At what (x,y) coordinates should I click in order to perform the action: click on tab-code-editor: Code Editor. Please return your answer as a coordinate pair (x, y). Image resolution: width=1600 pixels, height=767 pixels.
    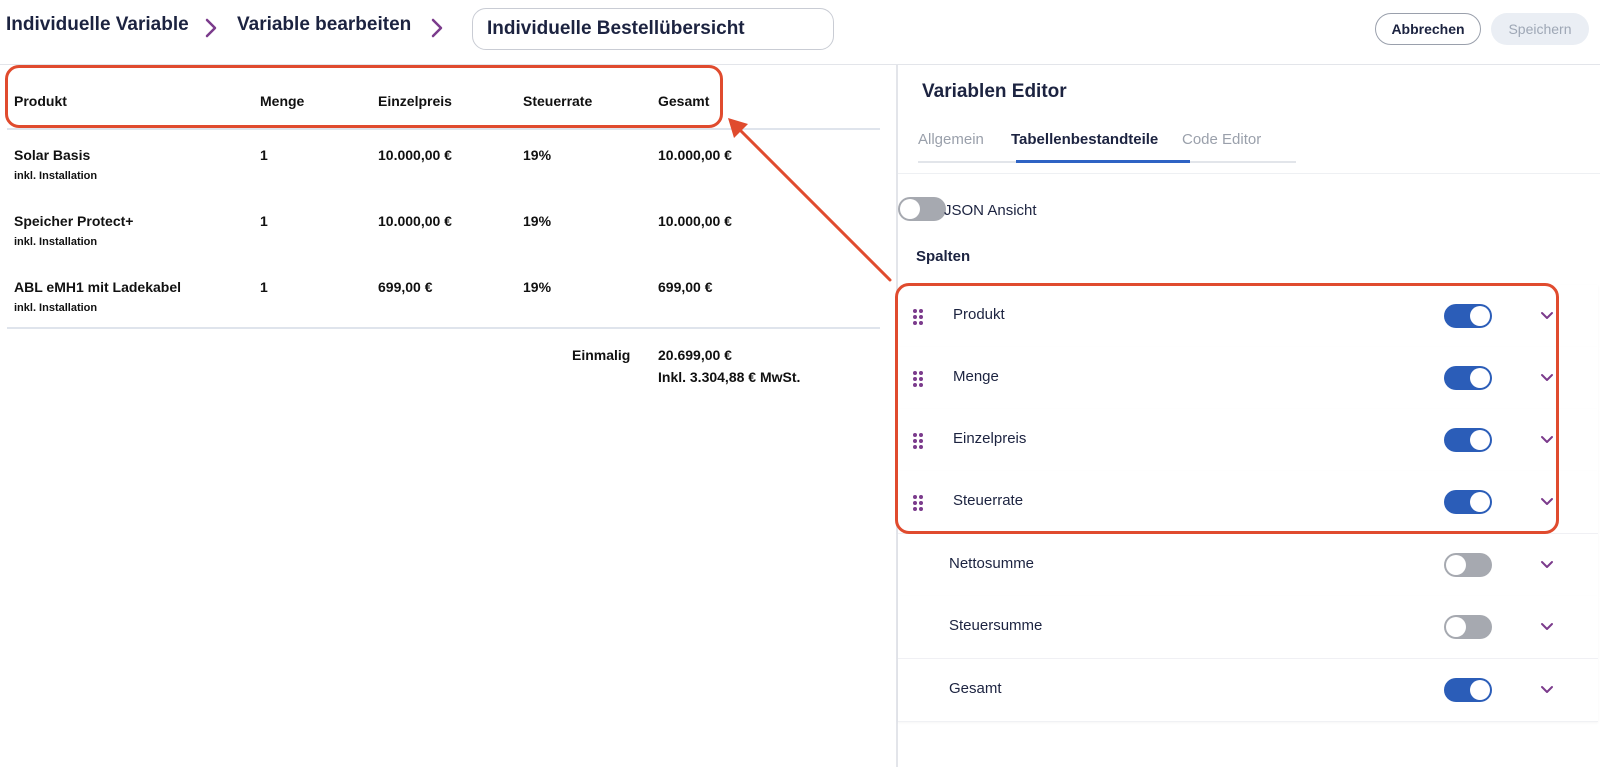
    Looking at the image, I should click on (1221, 139).